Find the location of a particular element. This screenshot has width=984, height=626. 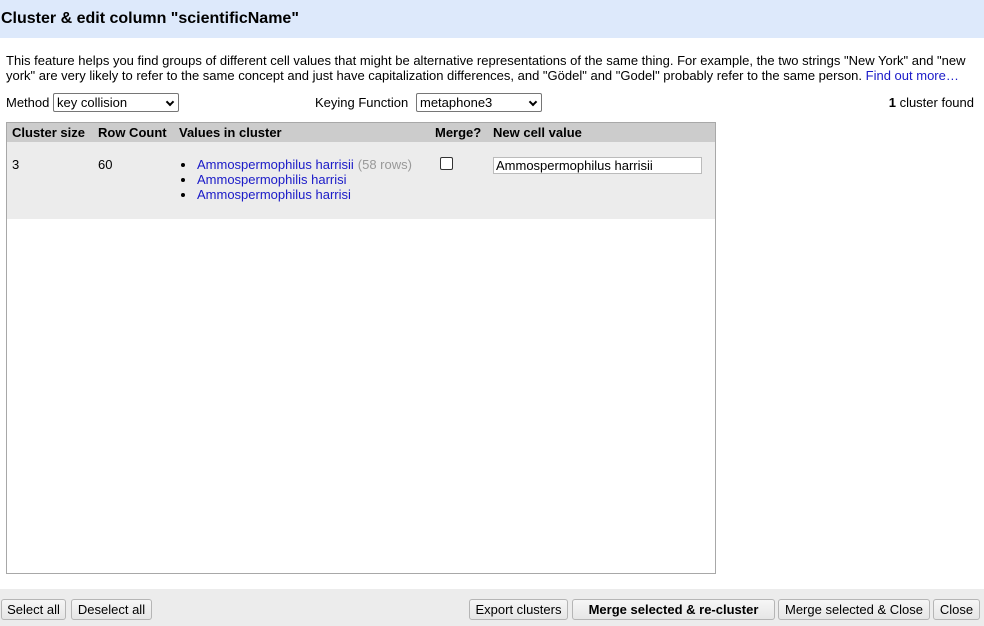

close-button: Close is located at coordinates (956, 609).